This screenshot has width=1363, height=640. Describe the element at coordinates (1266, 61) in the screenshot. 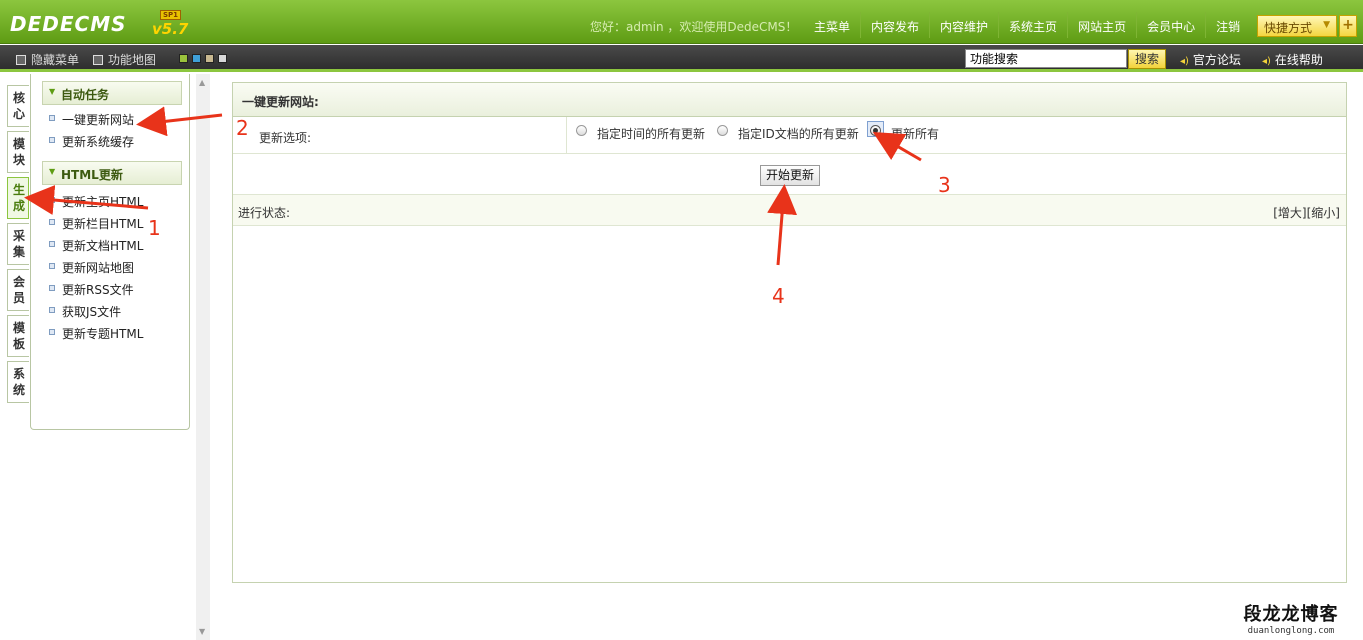

I see `signal-icon: ◂)` at that location.